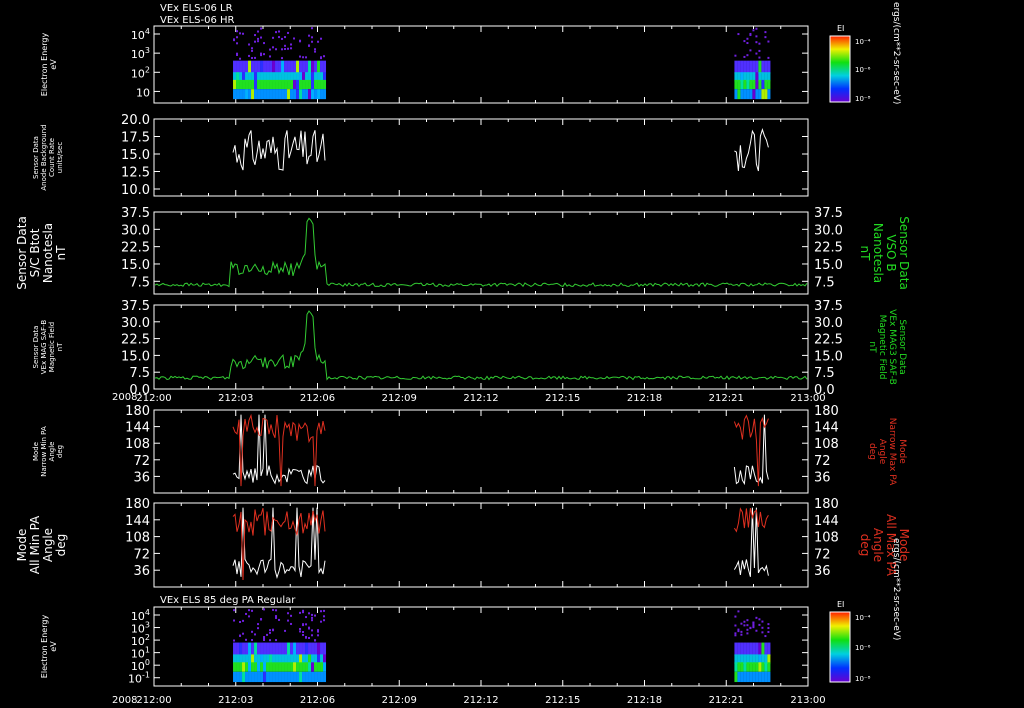  I want to click on y-tick-label: 22.5, so click(135, 340).